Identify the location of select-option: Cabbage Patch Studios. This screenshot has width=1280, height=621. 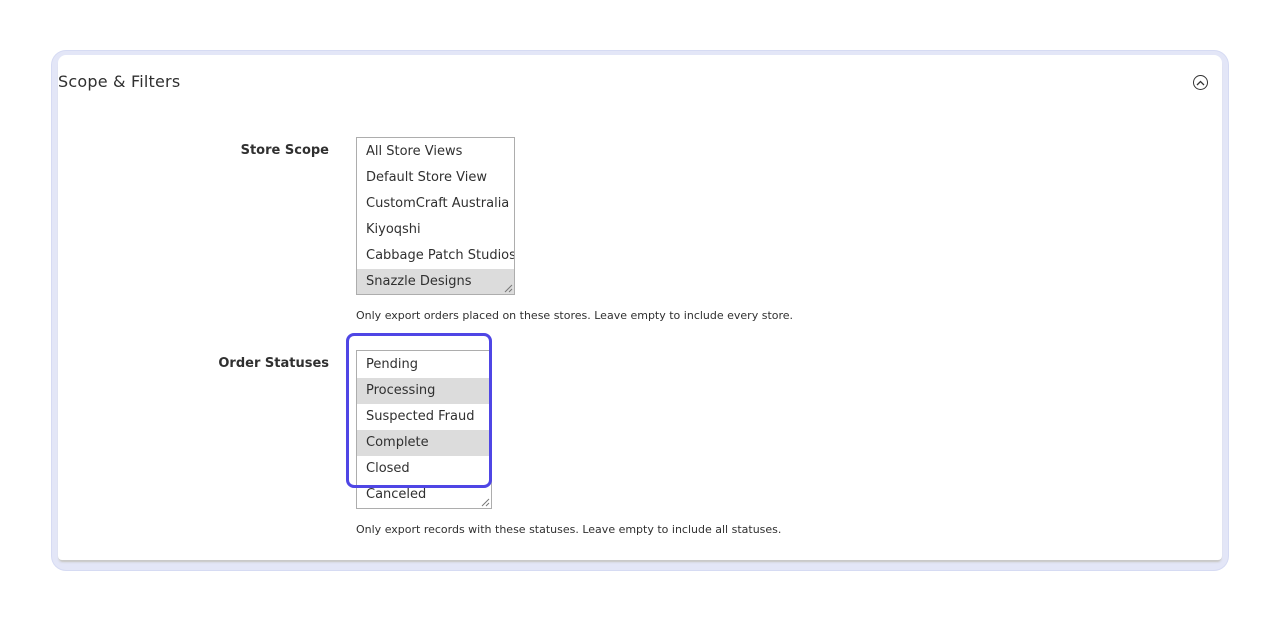
(435, 256).